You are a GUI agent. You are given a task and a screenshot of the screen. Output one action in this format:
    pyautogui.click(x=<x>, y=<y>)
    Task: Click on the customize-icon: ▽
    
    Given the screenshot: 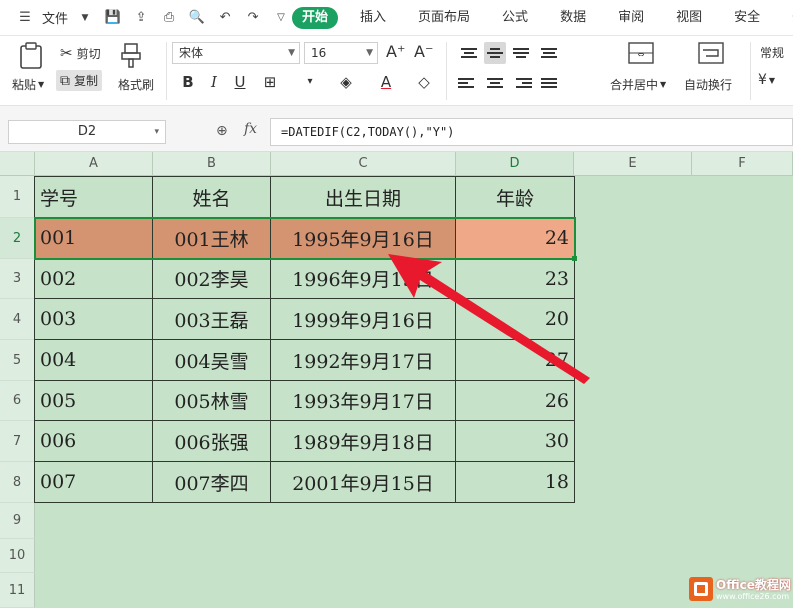 What is the action you would take?
    pyautogui.click(x=281, y=18)
    